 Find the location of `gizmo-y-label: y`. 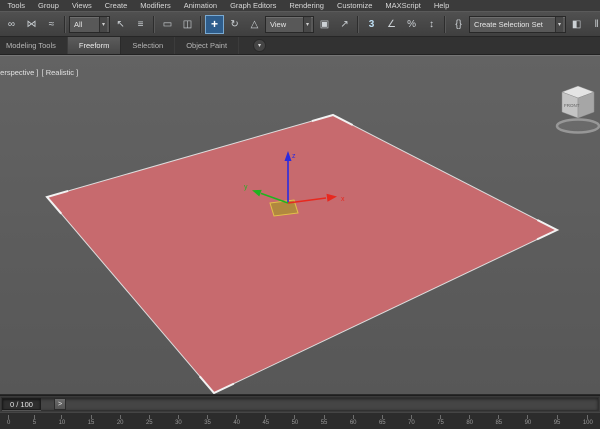

gizmo-y-label: y is located at coordinates (246, 187).